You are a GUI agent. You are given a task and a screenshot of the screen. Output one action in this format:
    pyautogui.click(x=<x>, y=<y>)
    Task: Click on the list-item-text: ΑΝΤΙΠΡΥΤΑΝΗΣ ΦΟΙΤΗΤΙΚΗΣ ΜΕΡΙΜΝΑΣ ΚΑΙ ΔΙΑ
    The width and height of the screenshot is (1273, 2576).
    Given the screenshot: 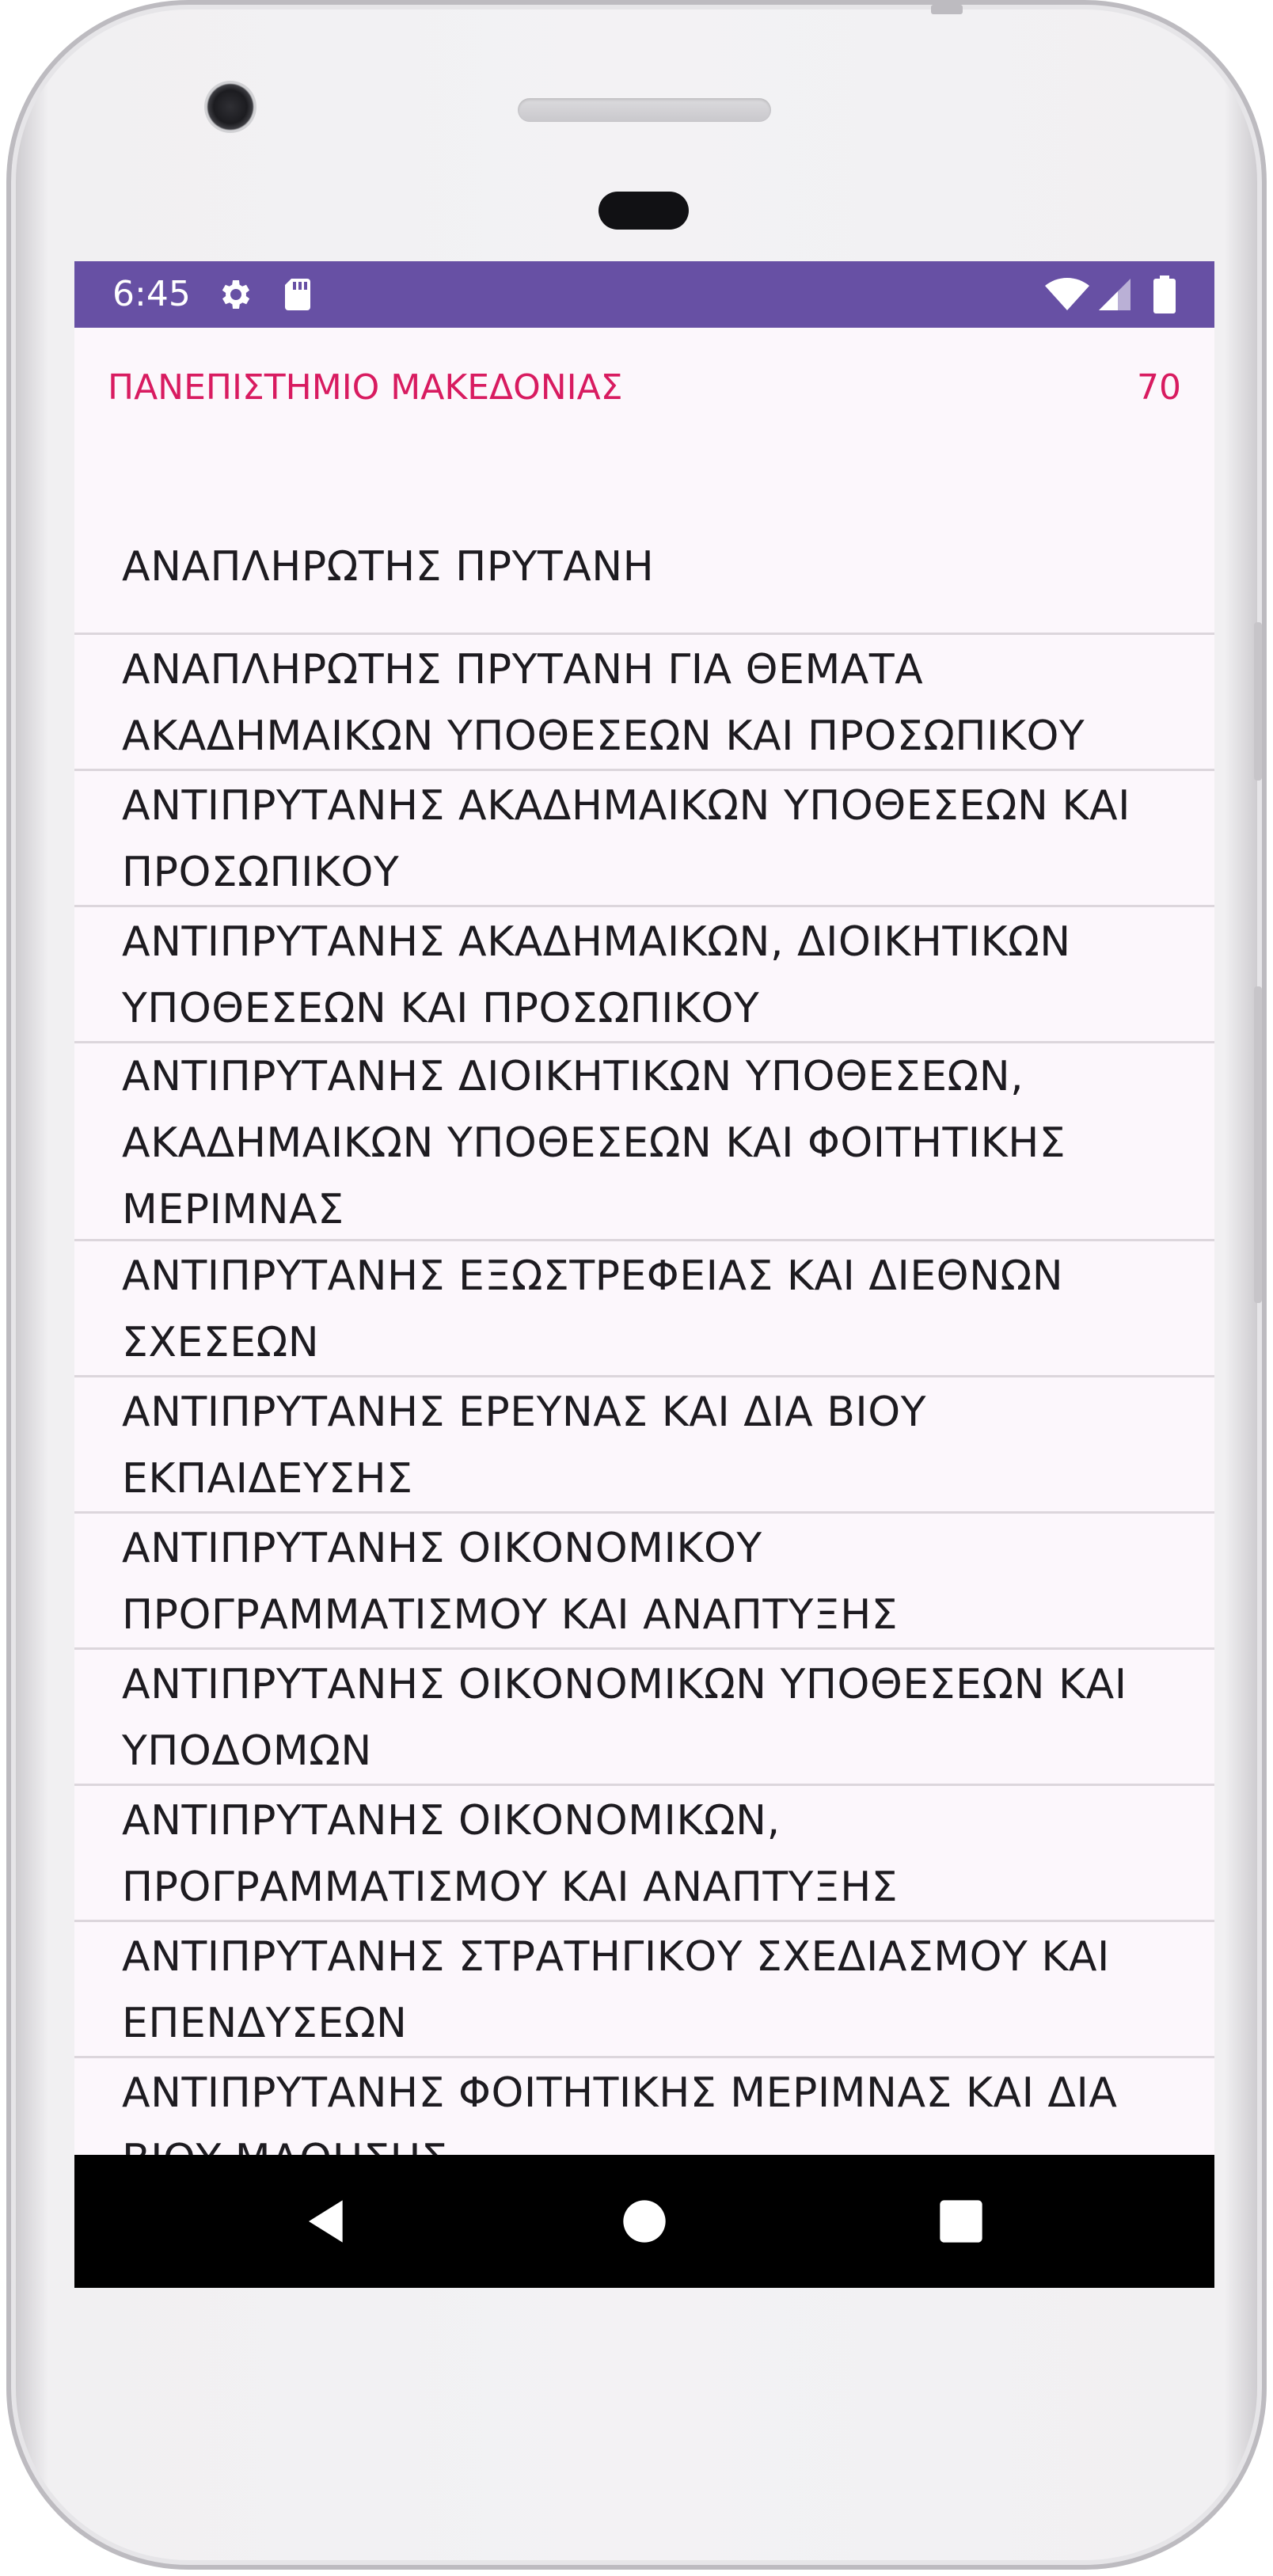 What is the action you would take?
    pyautogui.click(x=620, y=2093)
    